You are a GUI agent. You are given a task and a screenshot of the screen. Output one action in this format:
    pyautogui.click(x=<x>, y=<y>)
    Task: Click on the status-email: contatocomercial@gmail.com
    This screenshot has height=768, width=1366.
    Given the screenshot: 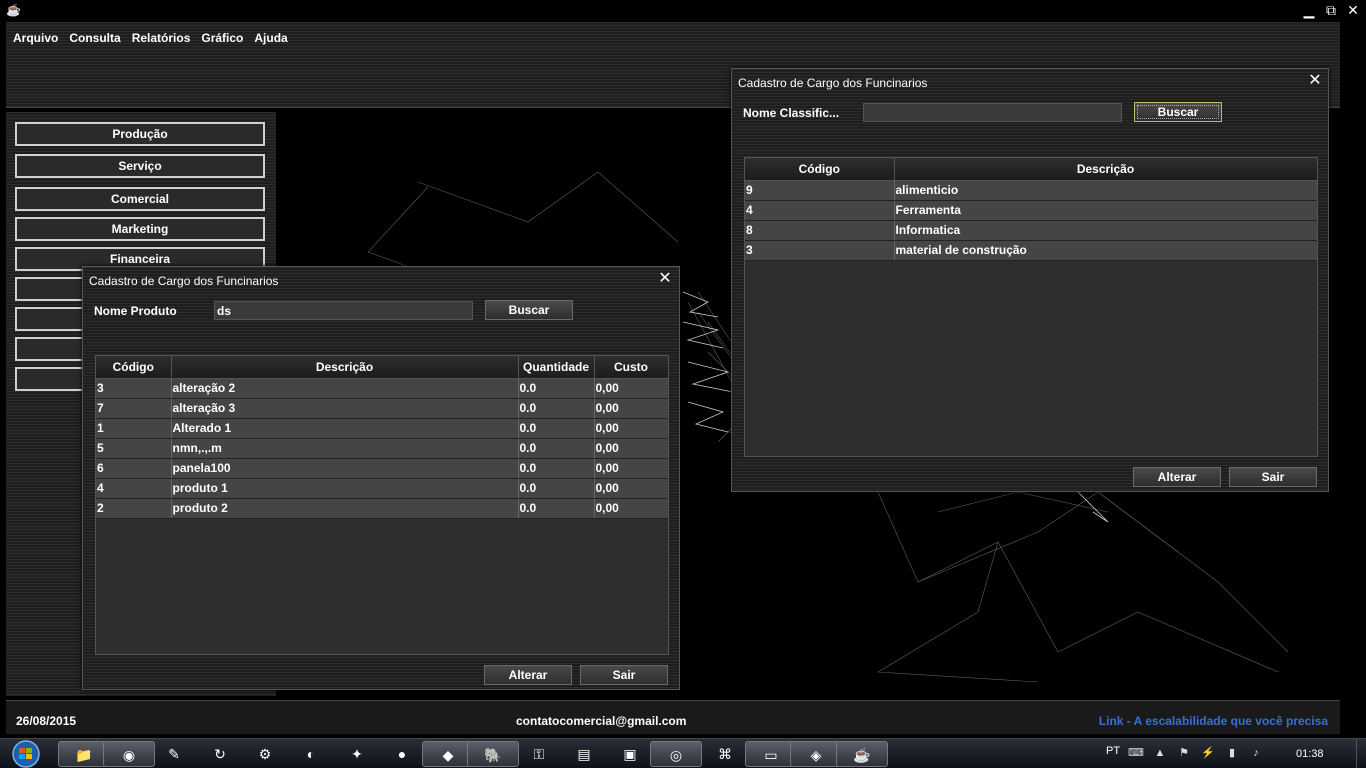 What is the action you would take?
    pyautogui.click(x=601, y=721)
    